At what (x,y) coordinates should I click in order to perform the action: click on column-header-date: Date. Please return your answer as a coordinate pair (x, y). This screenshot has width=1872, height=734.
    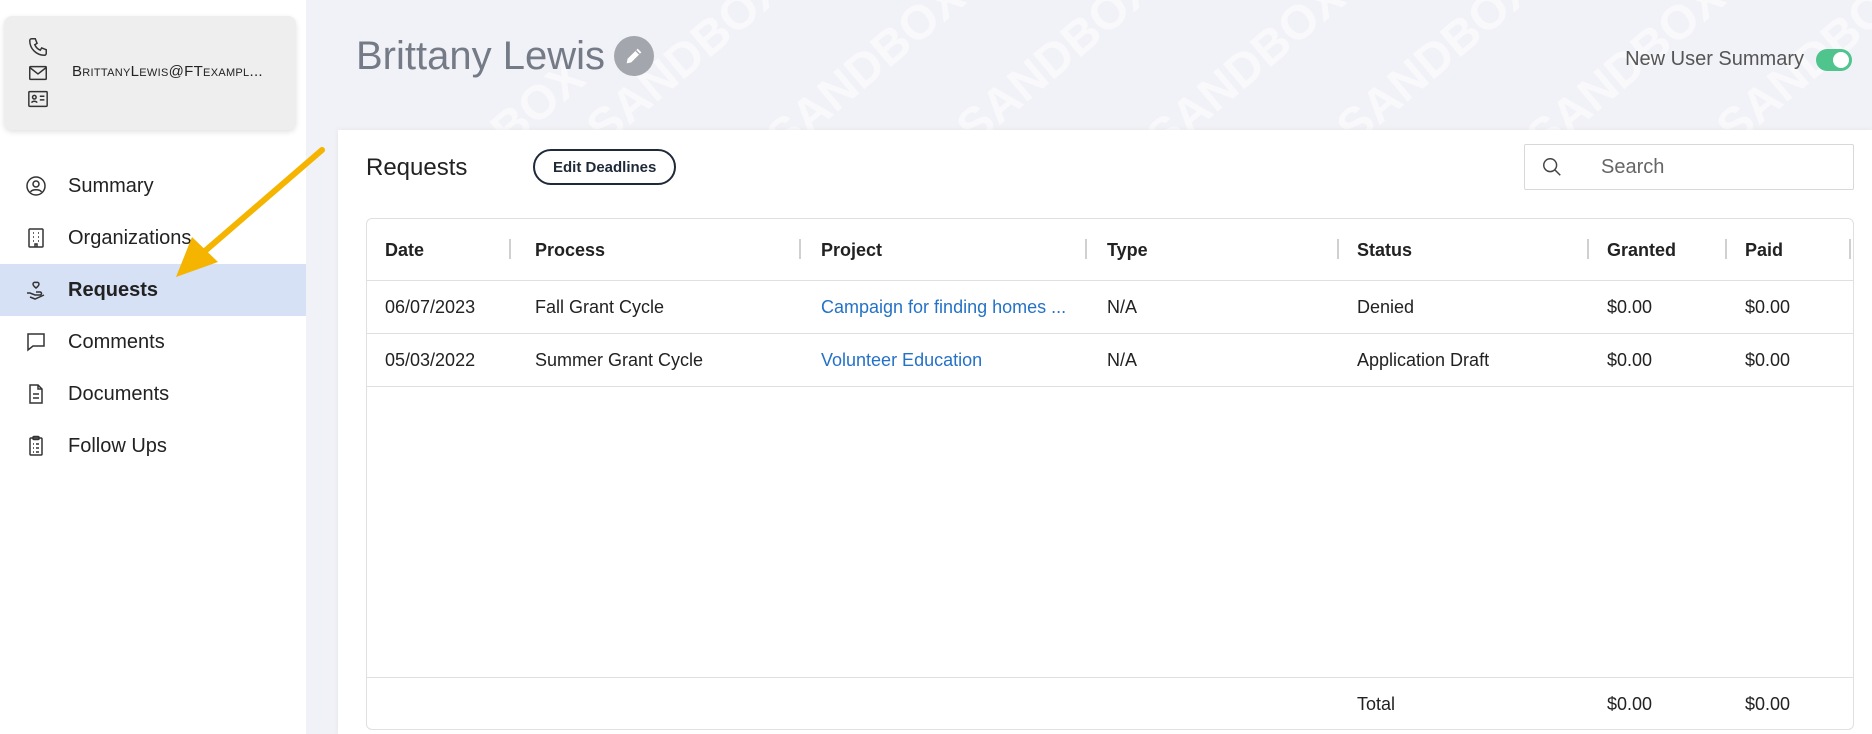
    Looking at the image, I should click on (448, 250).